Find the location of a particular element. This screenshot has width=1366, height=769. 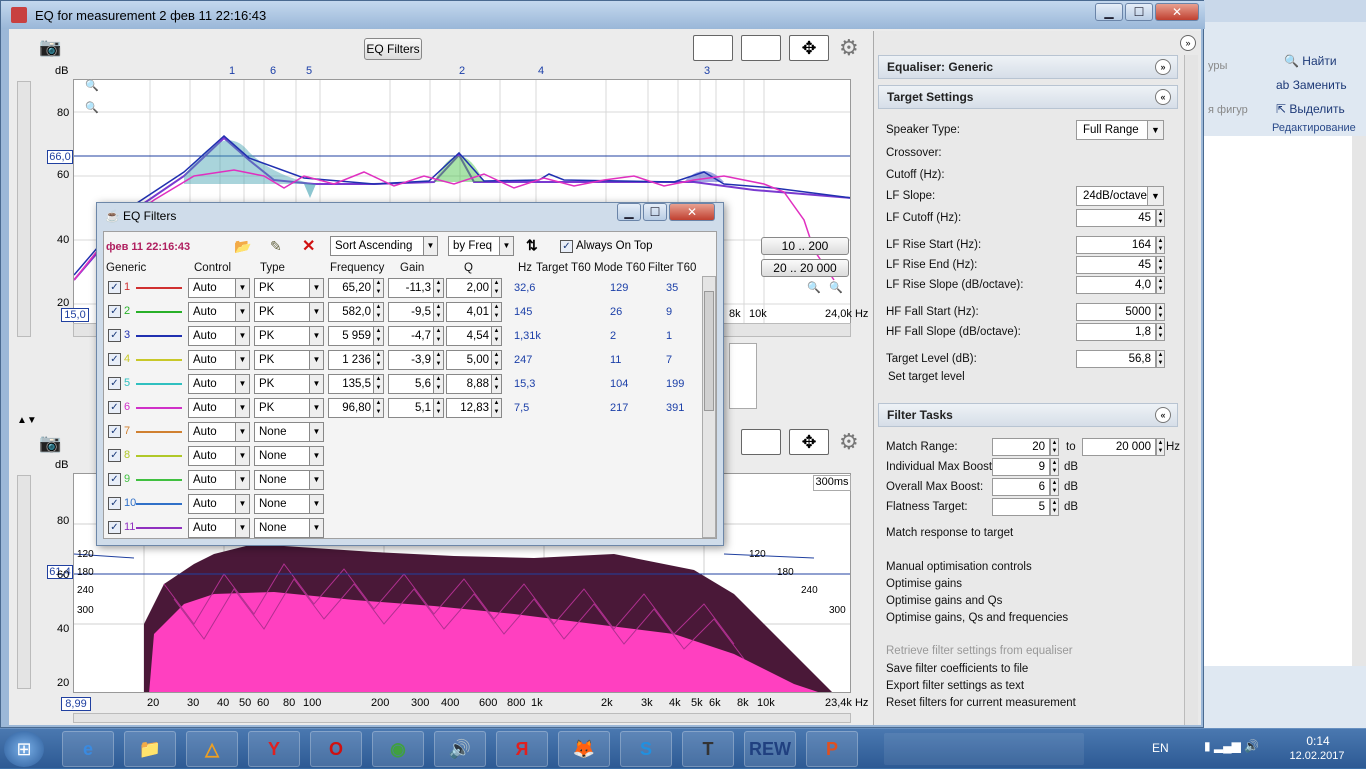

taskbar-app-button: △ is located at coordinates (212, 749).